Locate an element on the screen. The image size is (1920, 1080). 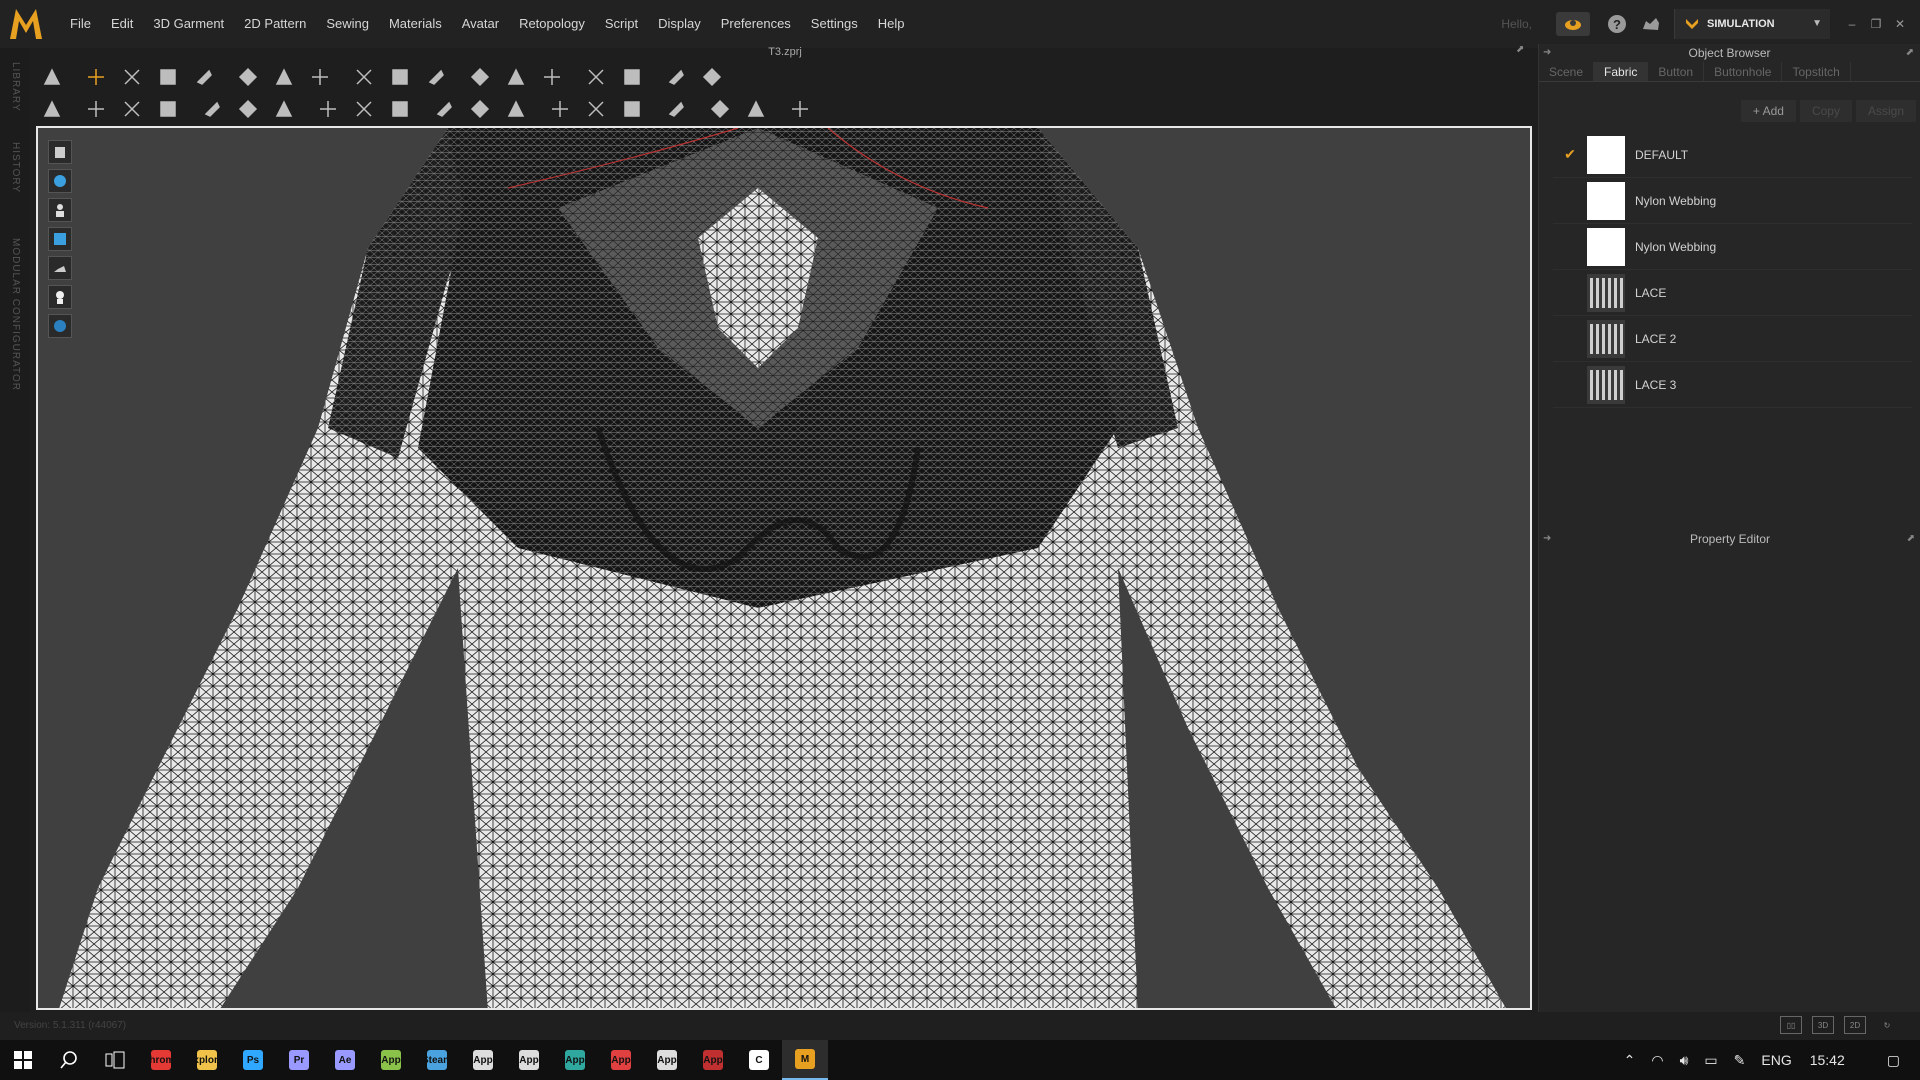
close-button: ✕ is located at coordinates (1900, 24).